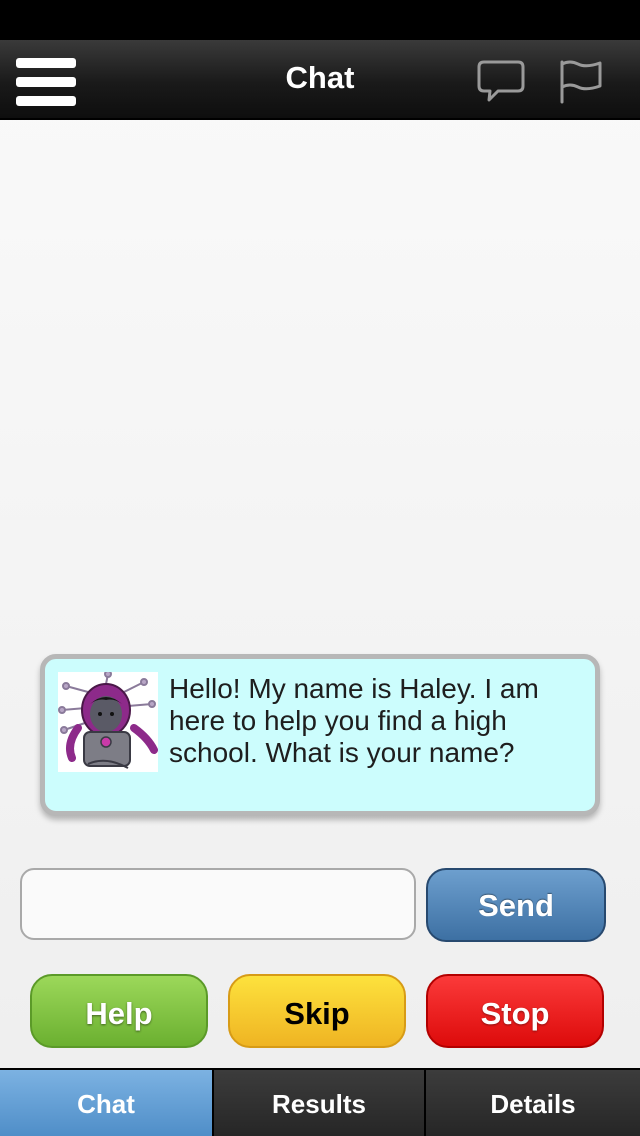  I want to click on speech-bubble-icon, so click(501, 81).